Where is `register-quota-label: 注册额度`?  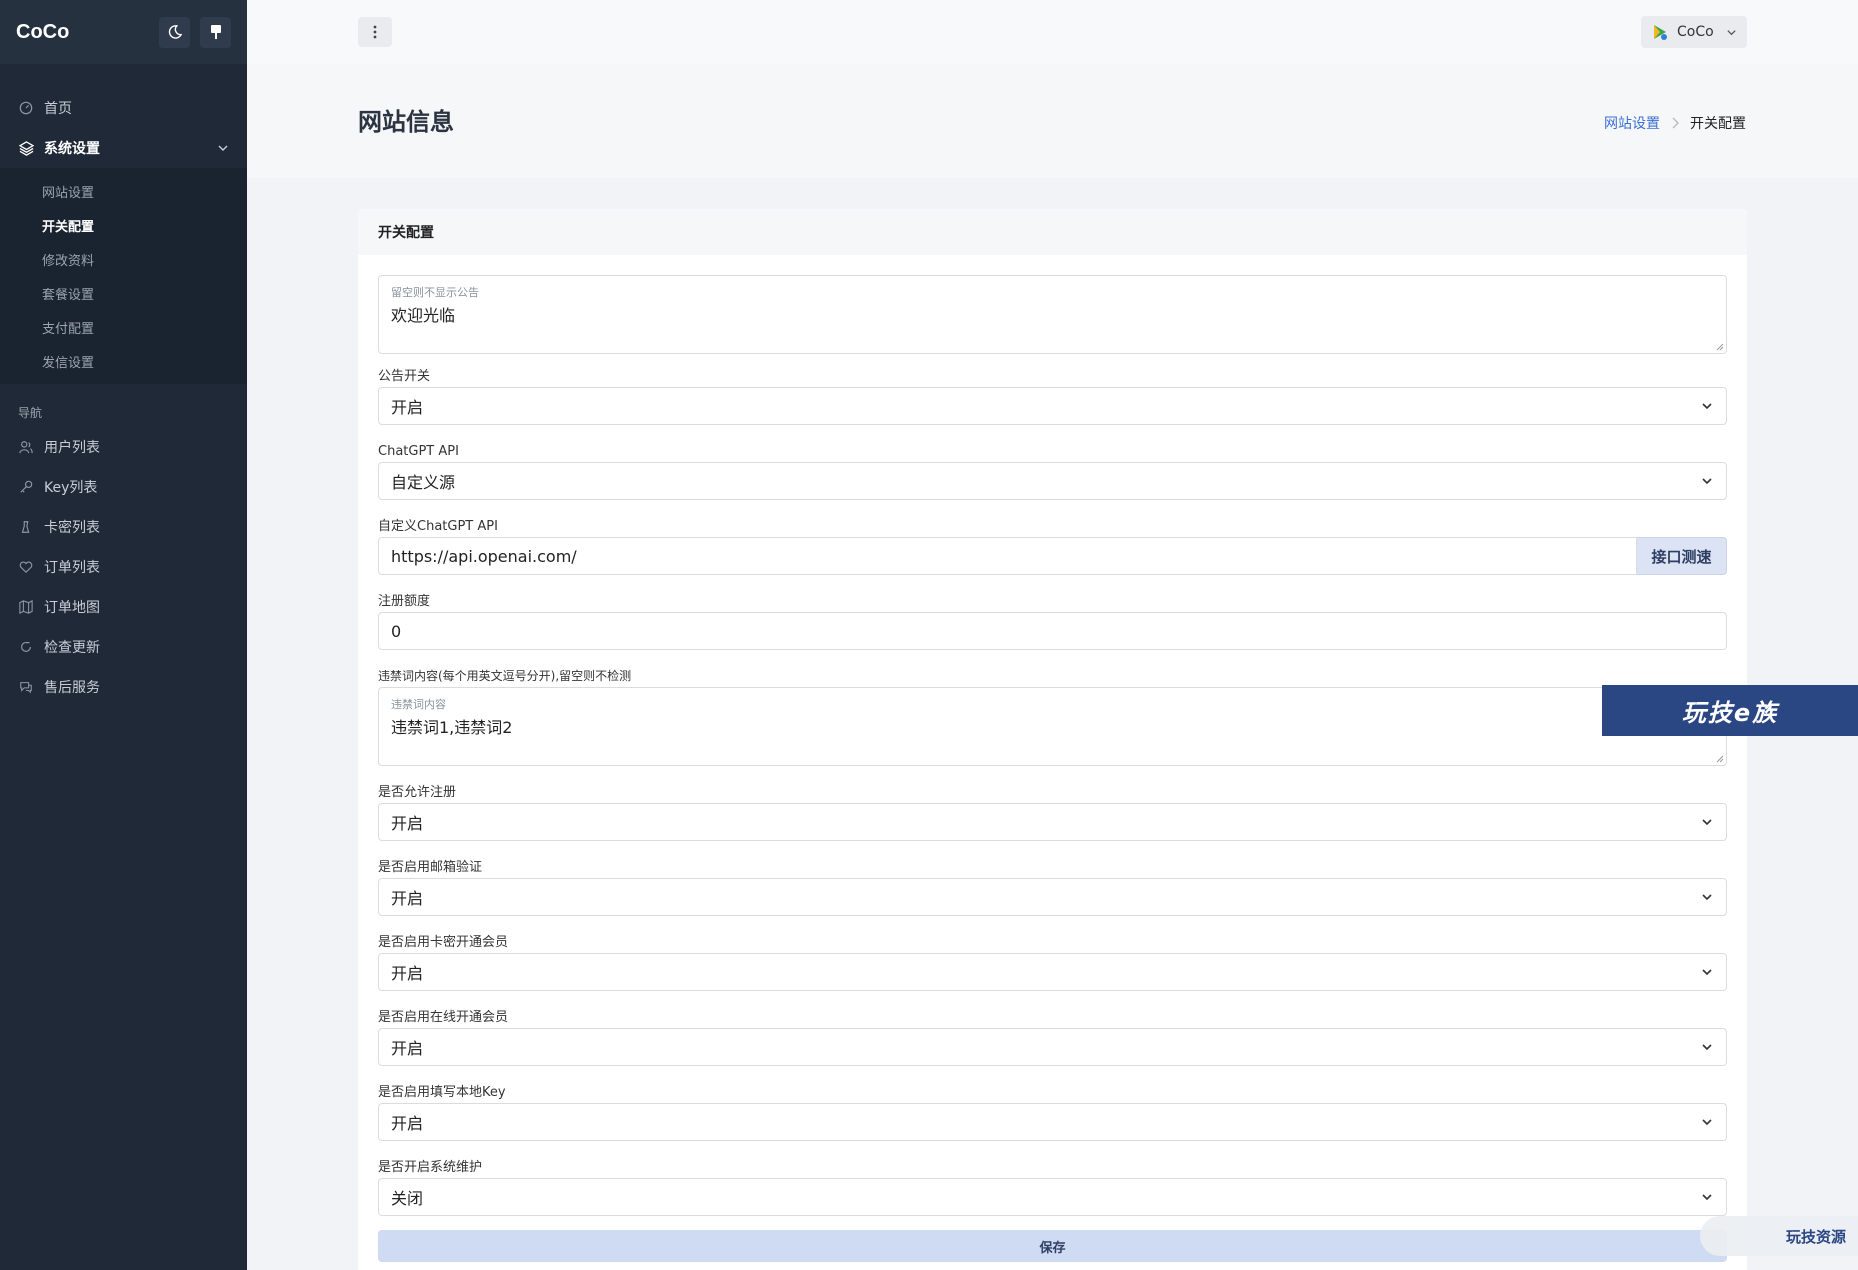 register-quota-label: 注册额度 is located at coordinates (404, 601).